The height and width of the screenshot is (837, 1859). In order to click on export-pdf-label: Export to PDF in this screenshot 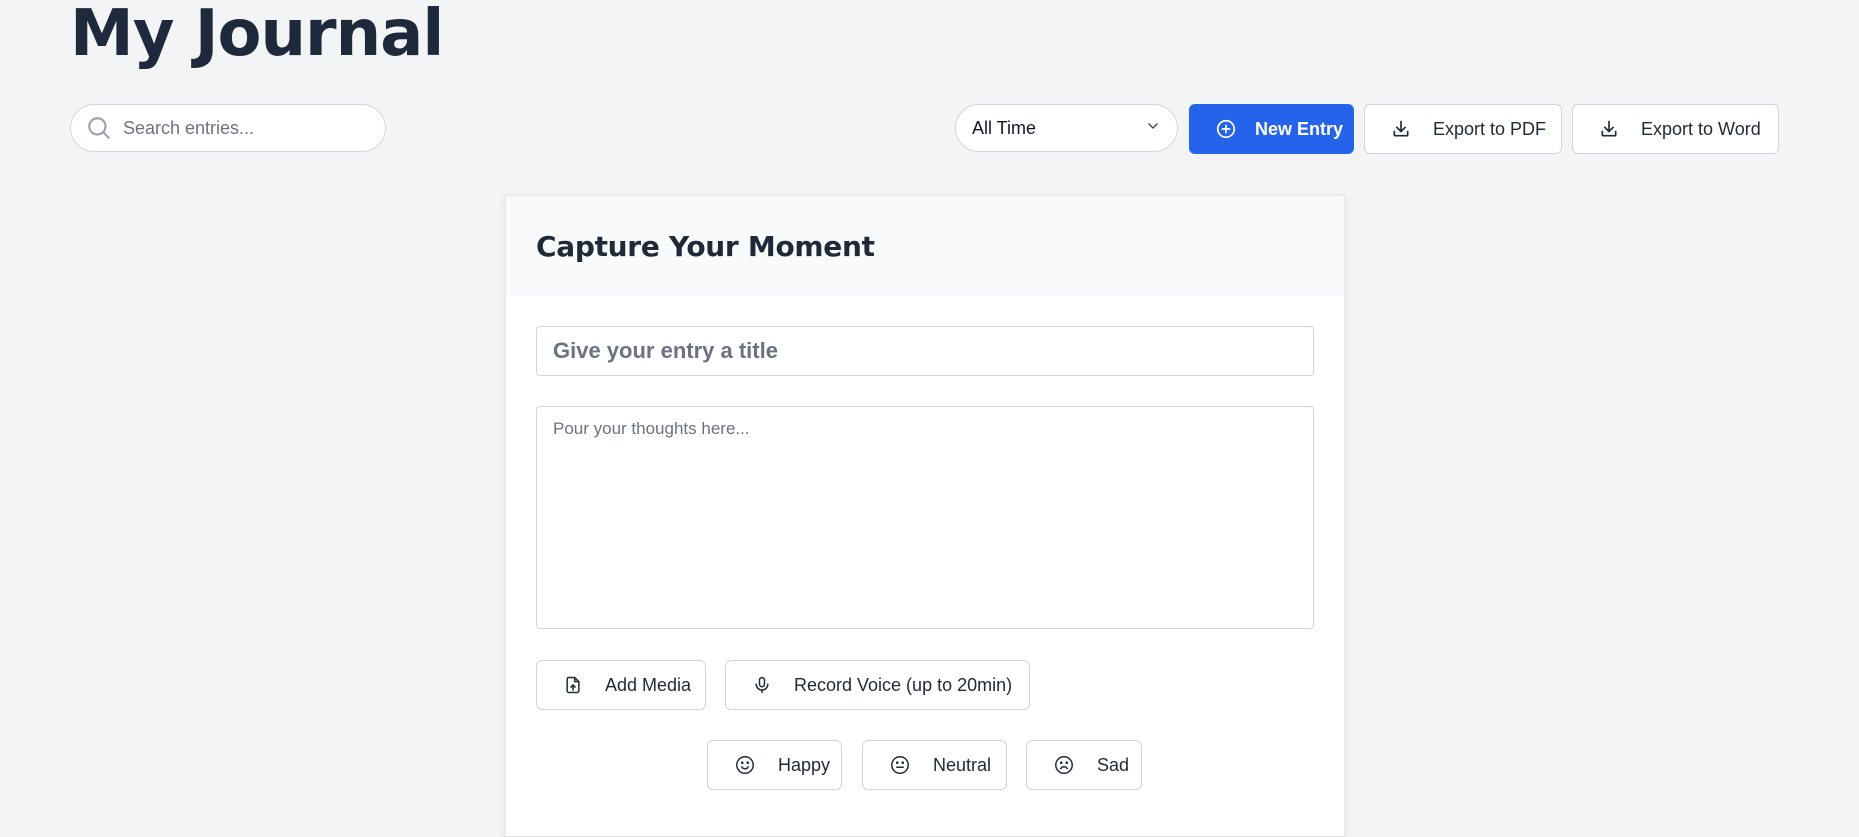, I will do `click(1490, 128)`.